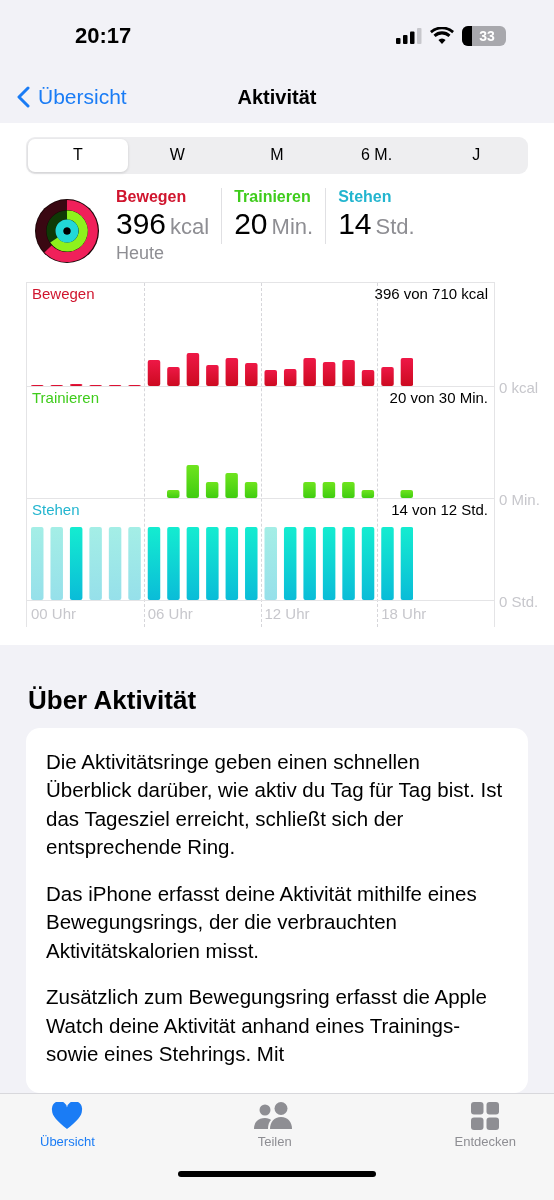 The image size is (554, 1200). Describe the element at coordinates (23, 97) in the screenshot. I see `chevron-left-icon` at that location.